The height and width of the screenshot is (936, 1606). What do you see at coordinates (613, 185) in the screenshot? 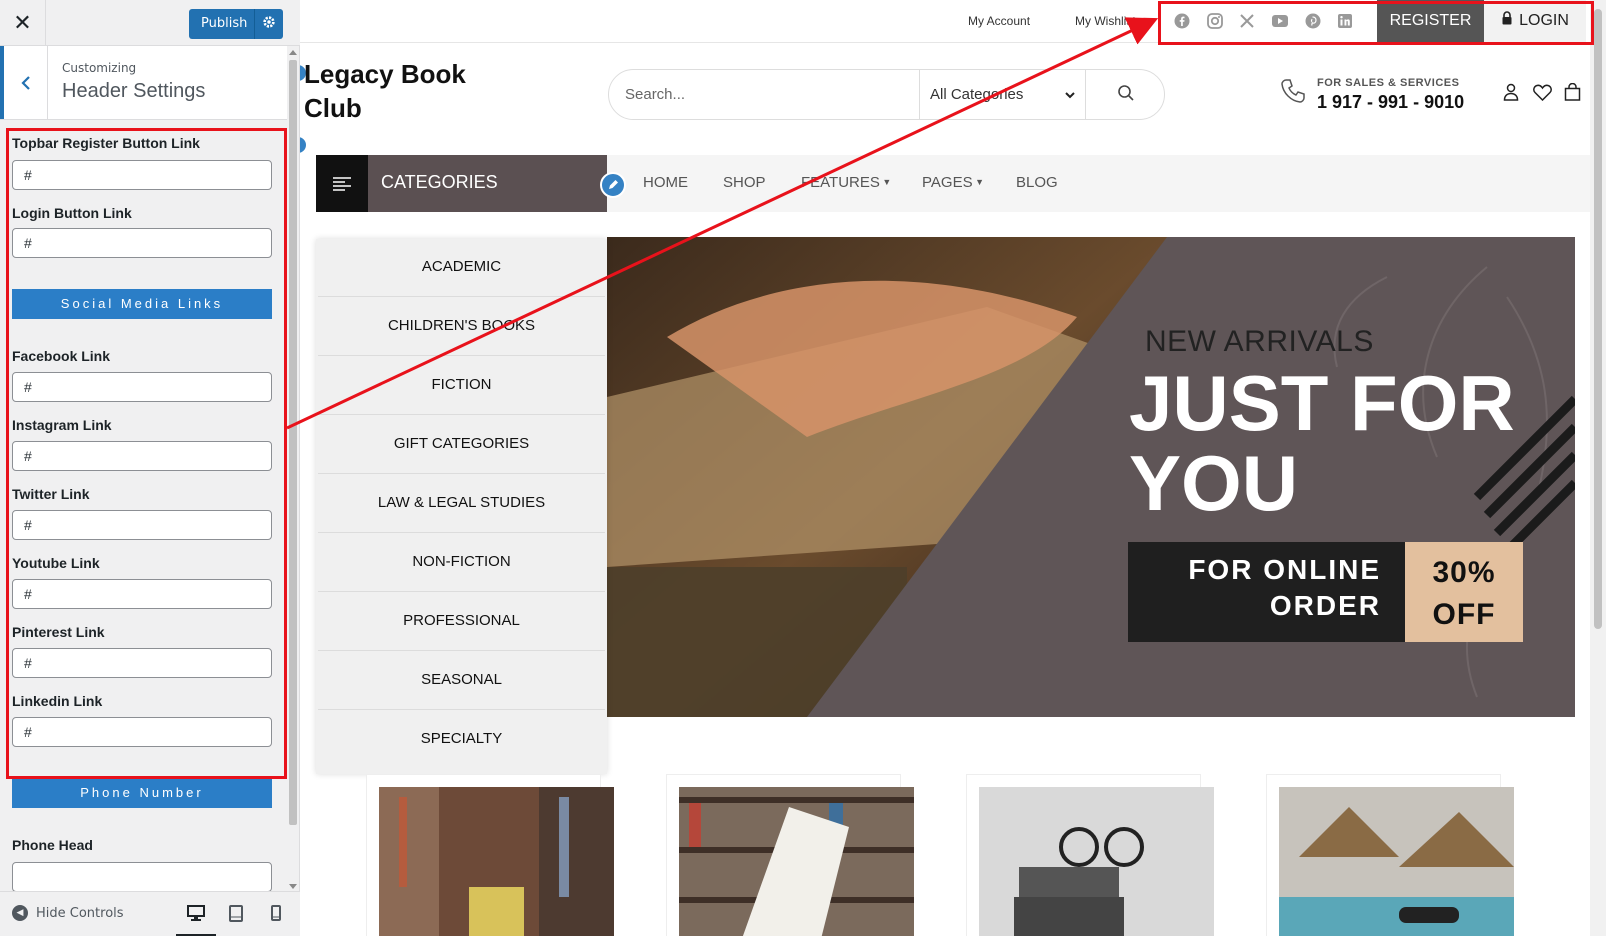
I see `edit-pencil-icon` at bounding box center [613, 185].